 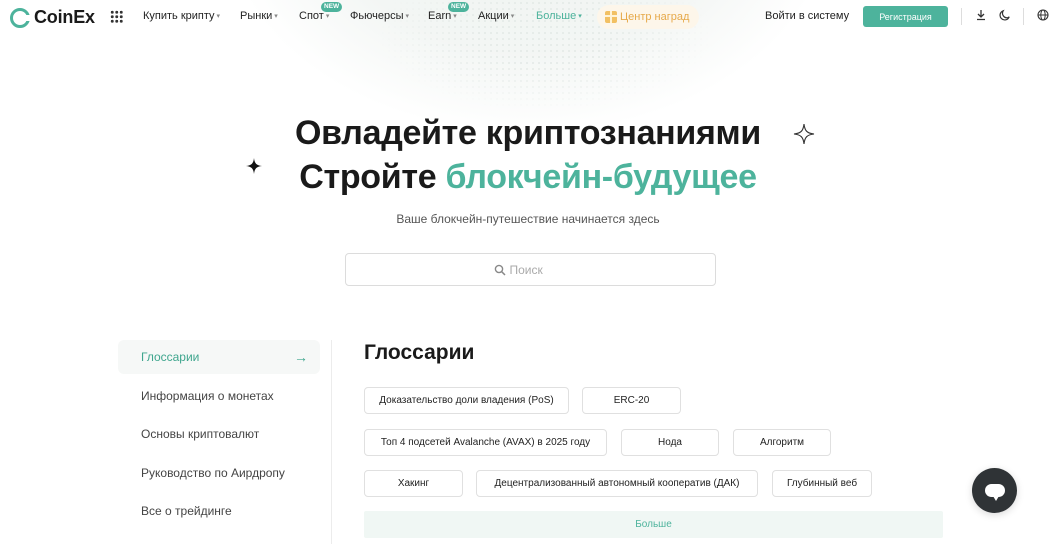 What do you see at coordinates (20, 17) in the screenshot?
I see `coinex-logo-icon` at bounding box center [20, 17].